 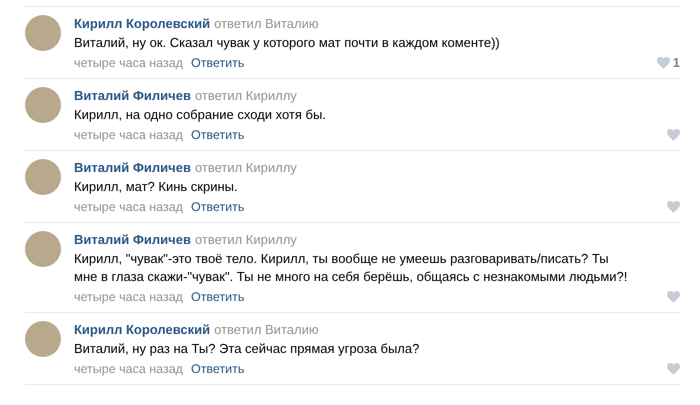 I want to click on comment-text: Виталий, ну раз на Ты? Эта сейчас прямая угроза была?, so click(x=247, y=349).